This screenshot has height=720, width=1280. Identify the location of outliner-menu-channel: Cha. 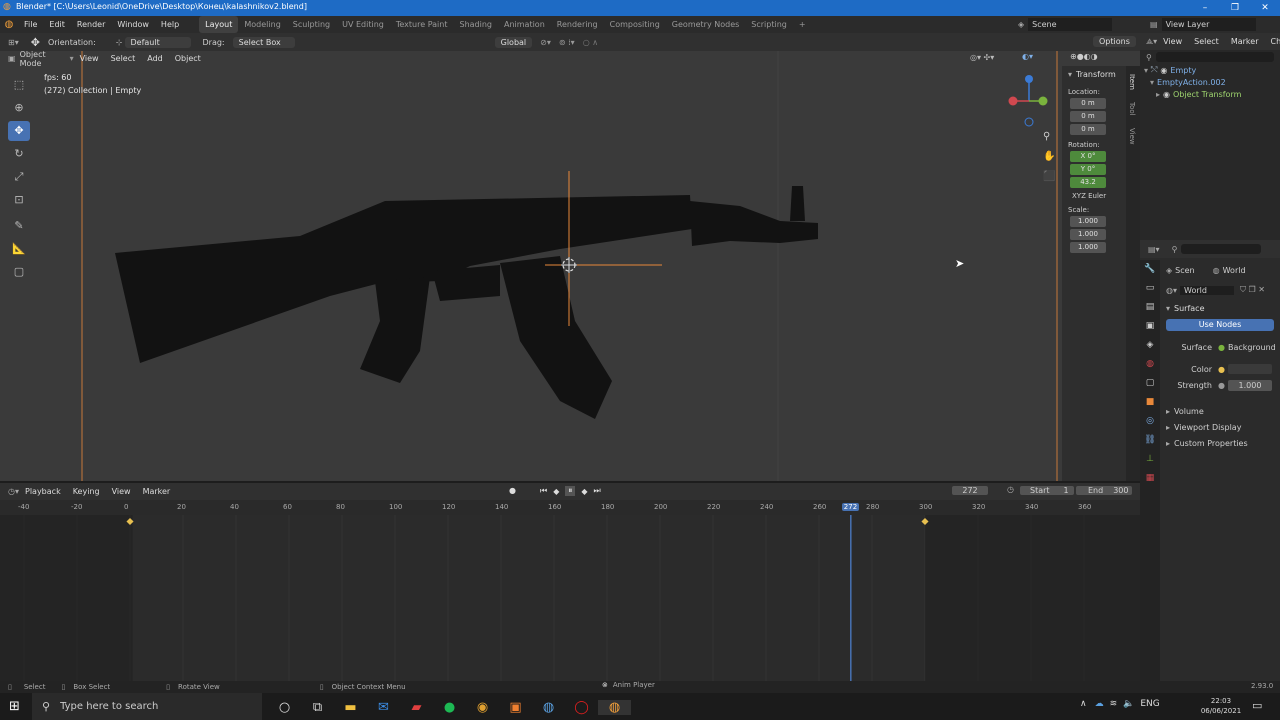
(1272, 41).